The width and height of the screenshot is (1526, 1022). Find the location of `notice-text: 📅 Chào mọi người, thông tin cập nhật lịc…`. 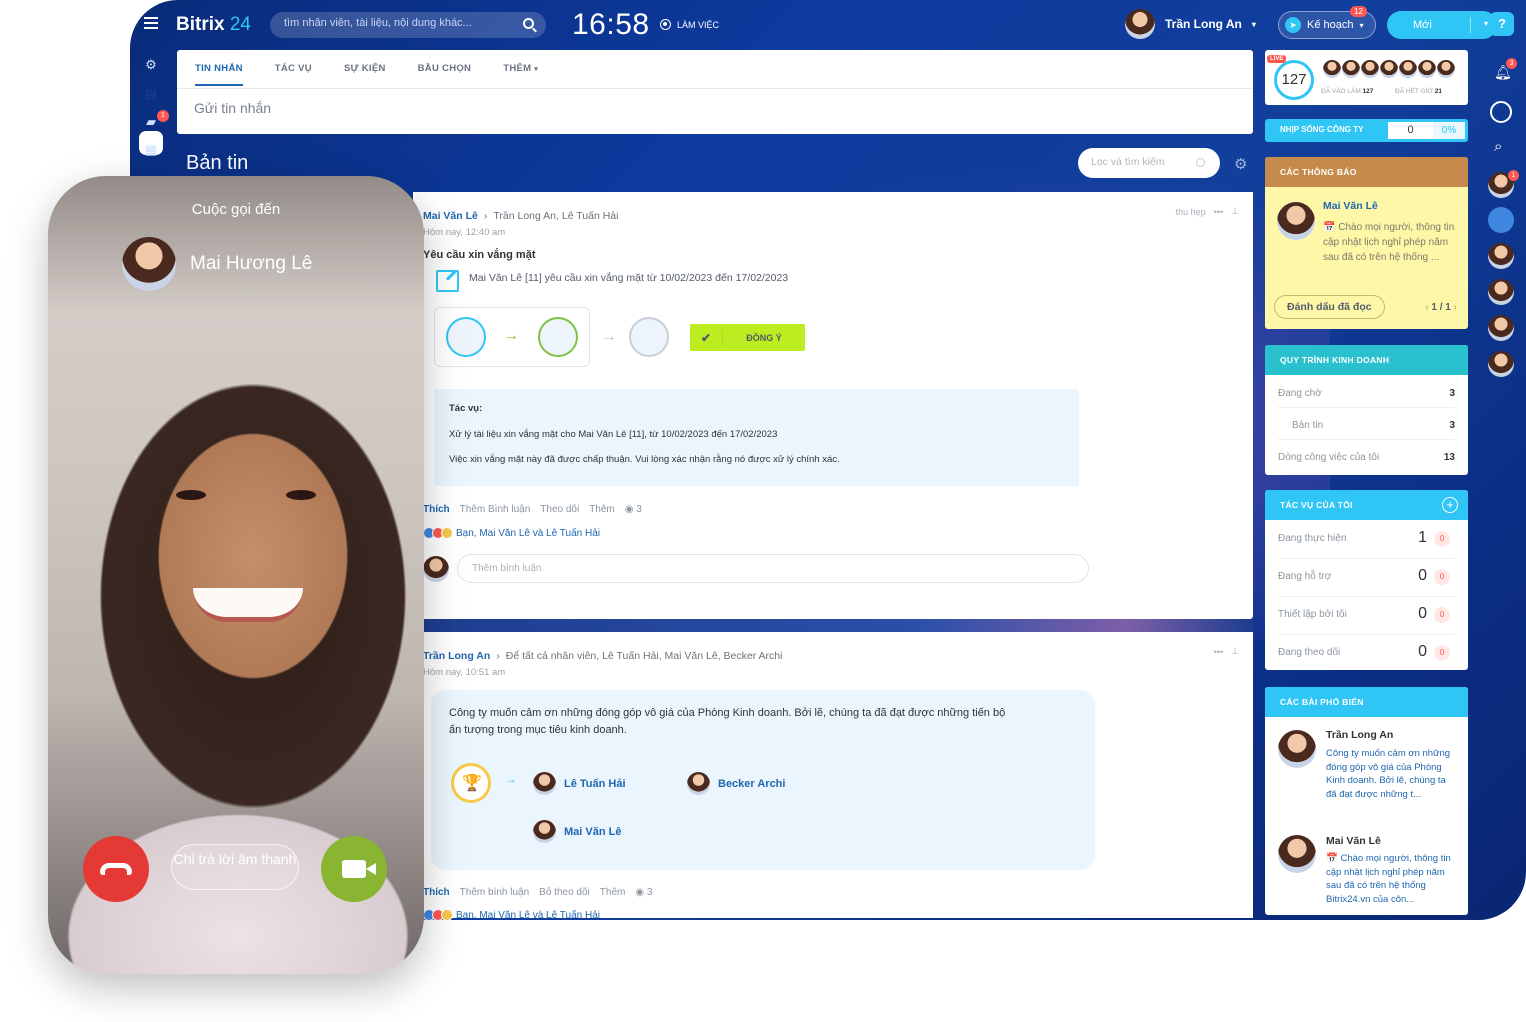

notice-text: 📅 Chào mọi người, thông tin cập nhật lịc… is located at coordinates (1390, 242).